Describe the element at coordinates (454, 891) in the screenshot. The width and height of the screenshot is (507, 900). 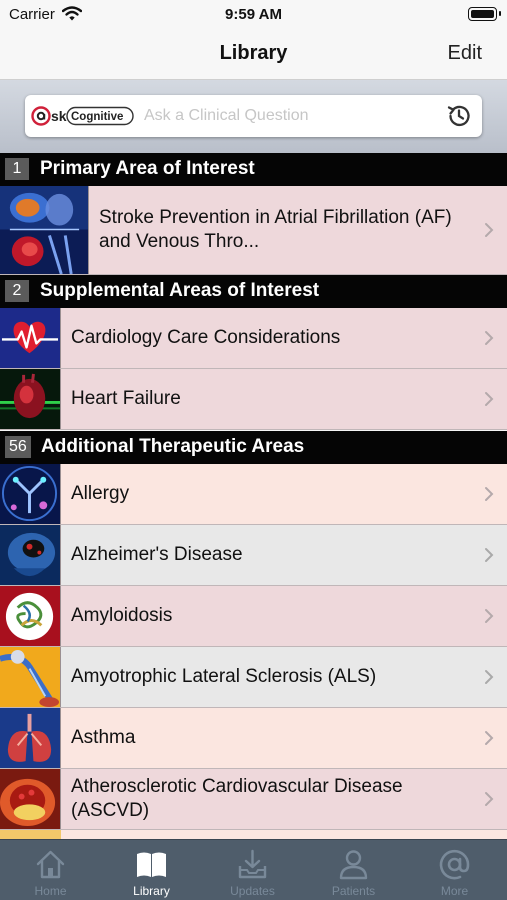
I see `tab-label: More` at that location.